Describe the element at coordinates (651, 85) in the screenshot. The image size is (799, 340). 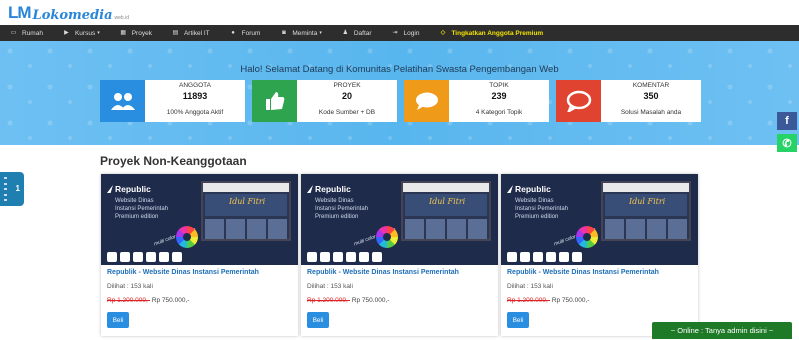
I see `stat-label: KOMENTAR` at that location.